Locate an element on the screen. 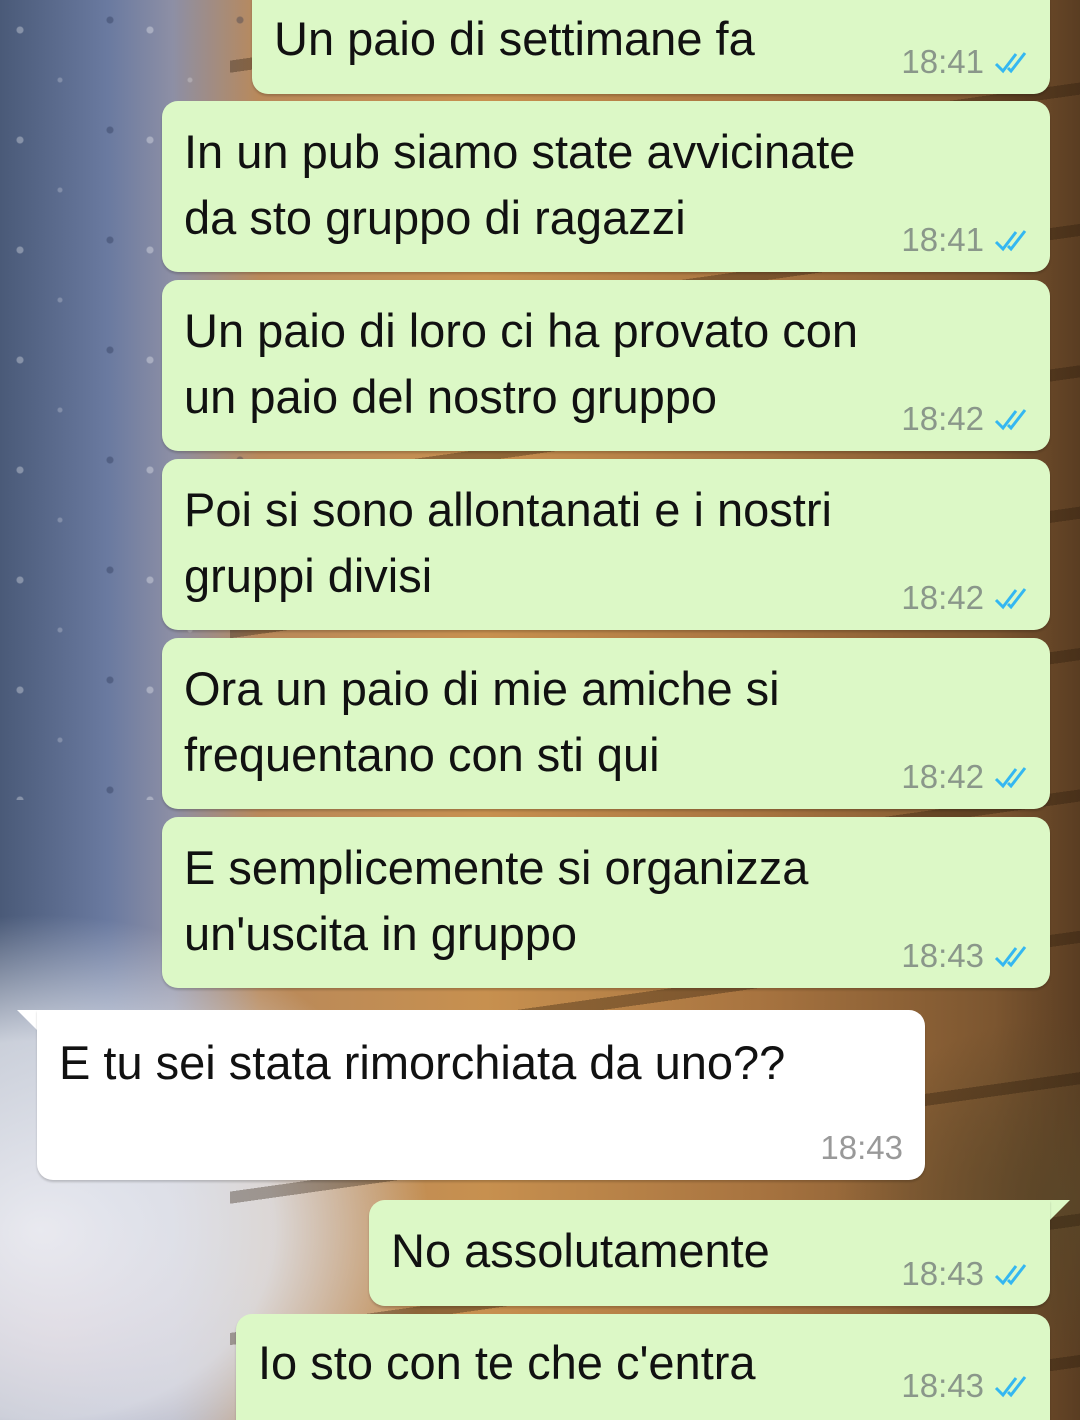  message-line: Un paio di loro ci ha provato con is located at coordinates (521, 330).